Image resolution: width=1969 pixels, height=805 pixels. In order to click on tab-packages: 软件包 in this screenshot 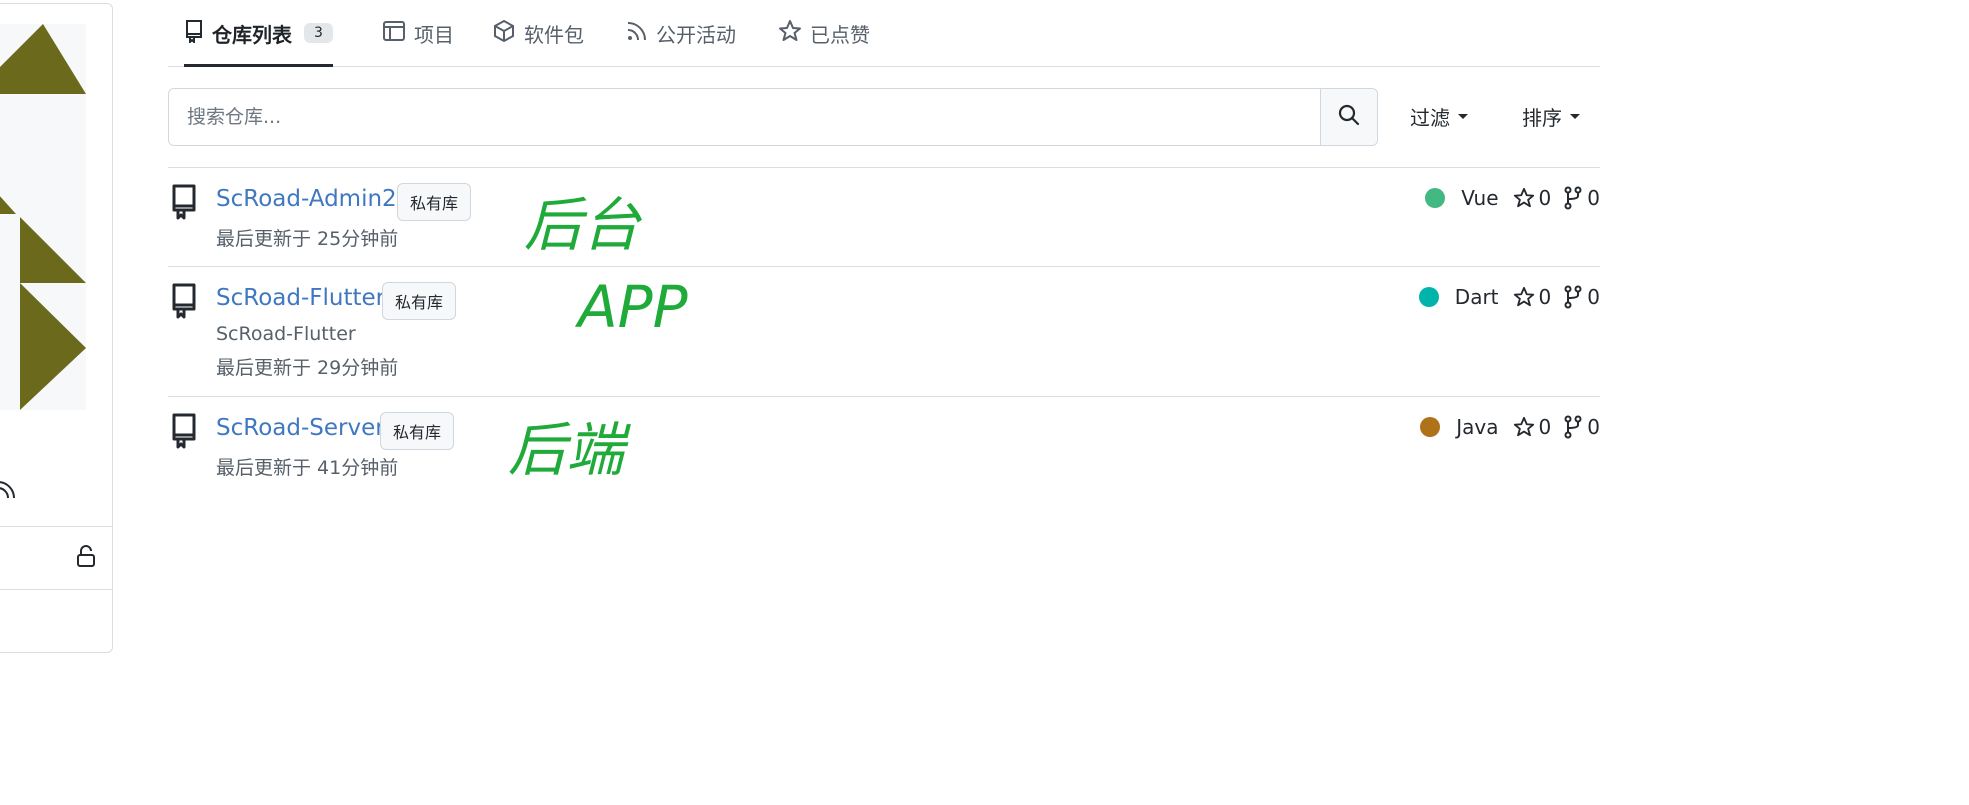, I will do `click(538, 33)`.